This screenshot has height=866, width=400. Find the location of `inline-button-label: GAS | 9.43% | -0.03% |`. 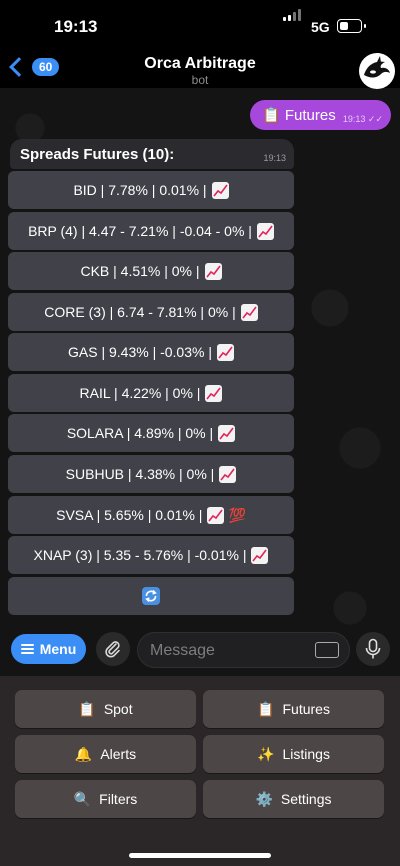

inline-button-label: GAS | 9.43% | -0.03% | is located at coordinates (140, 352).